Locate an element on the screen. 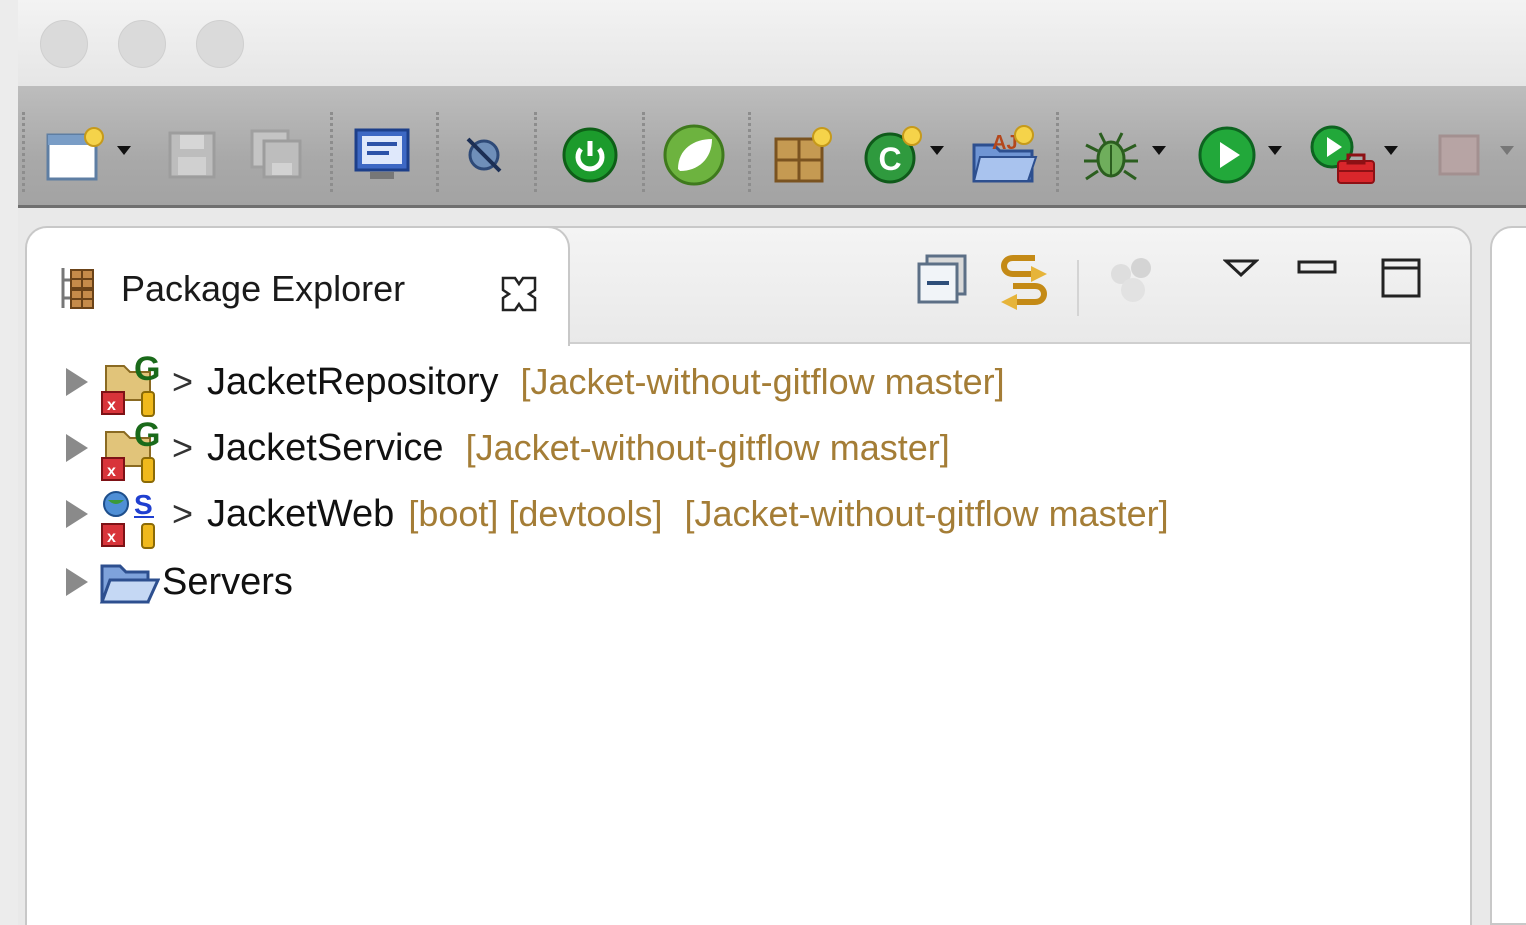 This screenshot has height=925, width=1526. bug-icon is located at coordinates (1111, 156).